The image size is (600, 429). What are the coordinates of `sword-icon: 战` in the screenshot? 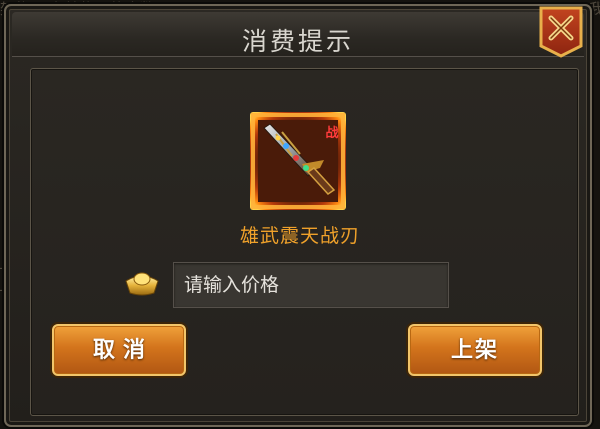 It's located at (298, 161).